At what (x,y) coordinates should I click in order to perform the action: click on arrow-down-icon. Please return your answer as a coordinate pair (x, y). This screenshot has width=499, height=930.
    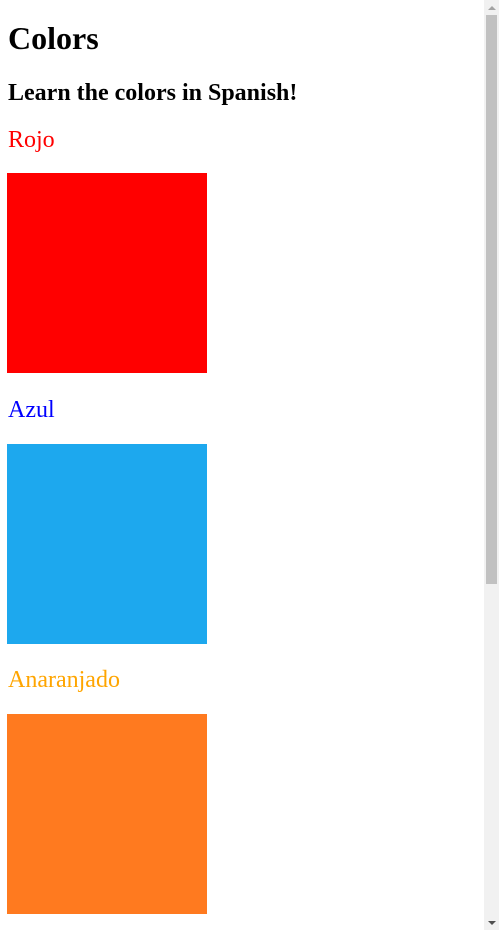
    Looking at the image, I should click on (491, 922).